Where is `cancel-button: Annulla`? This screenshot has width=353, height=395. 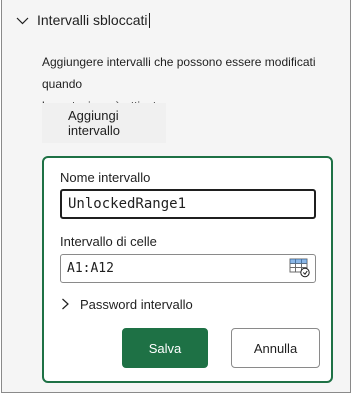 cancel-button: Annulla is located at coordinates (275, 348).